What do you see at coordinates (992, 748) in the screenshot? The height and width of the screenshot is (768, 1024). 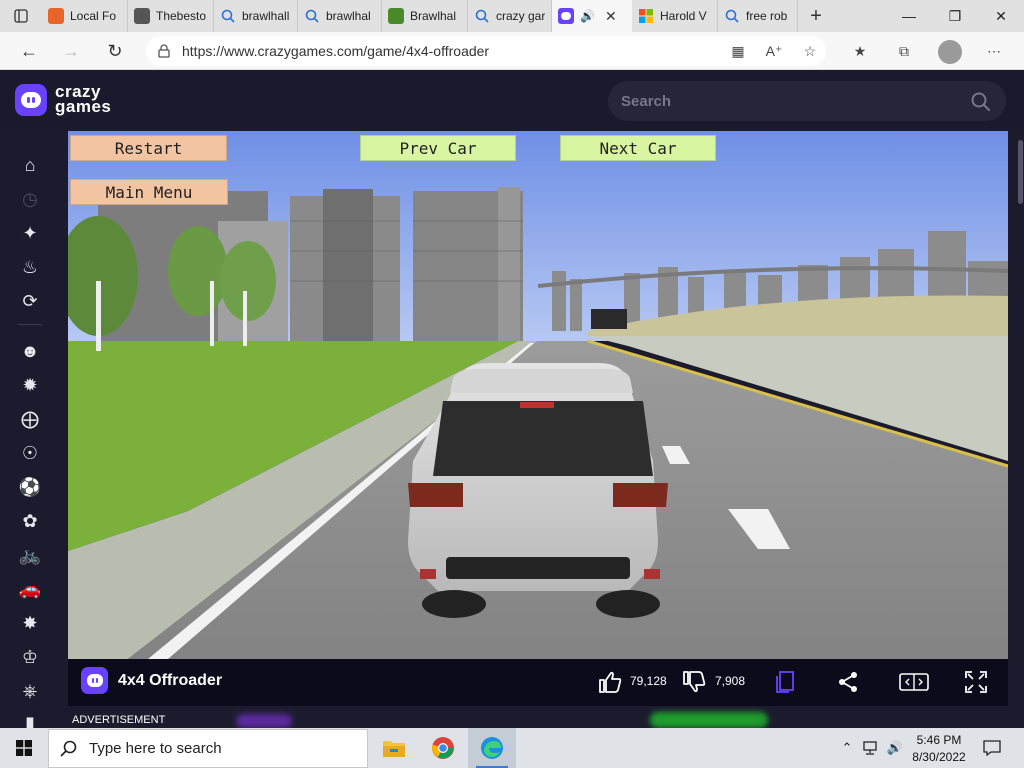 I see `notifications-icon` at bounding box center [992, 748].